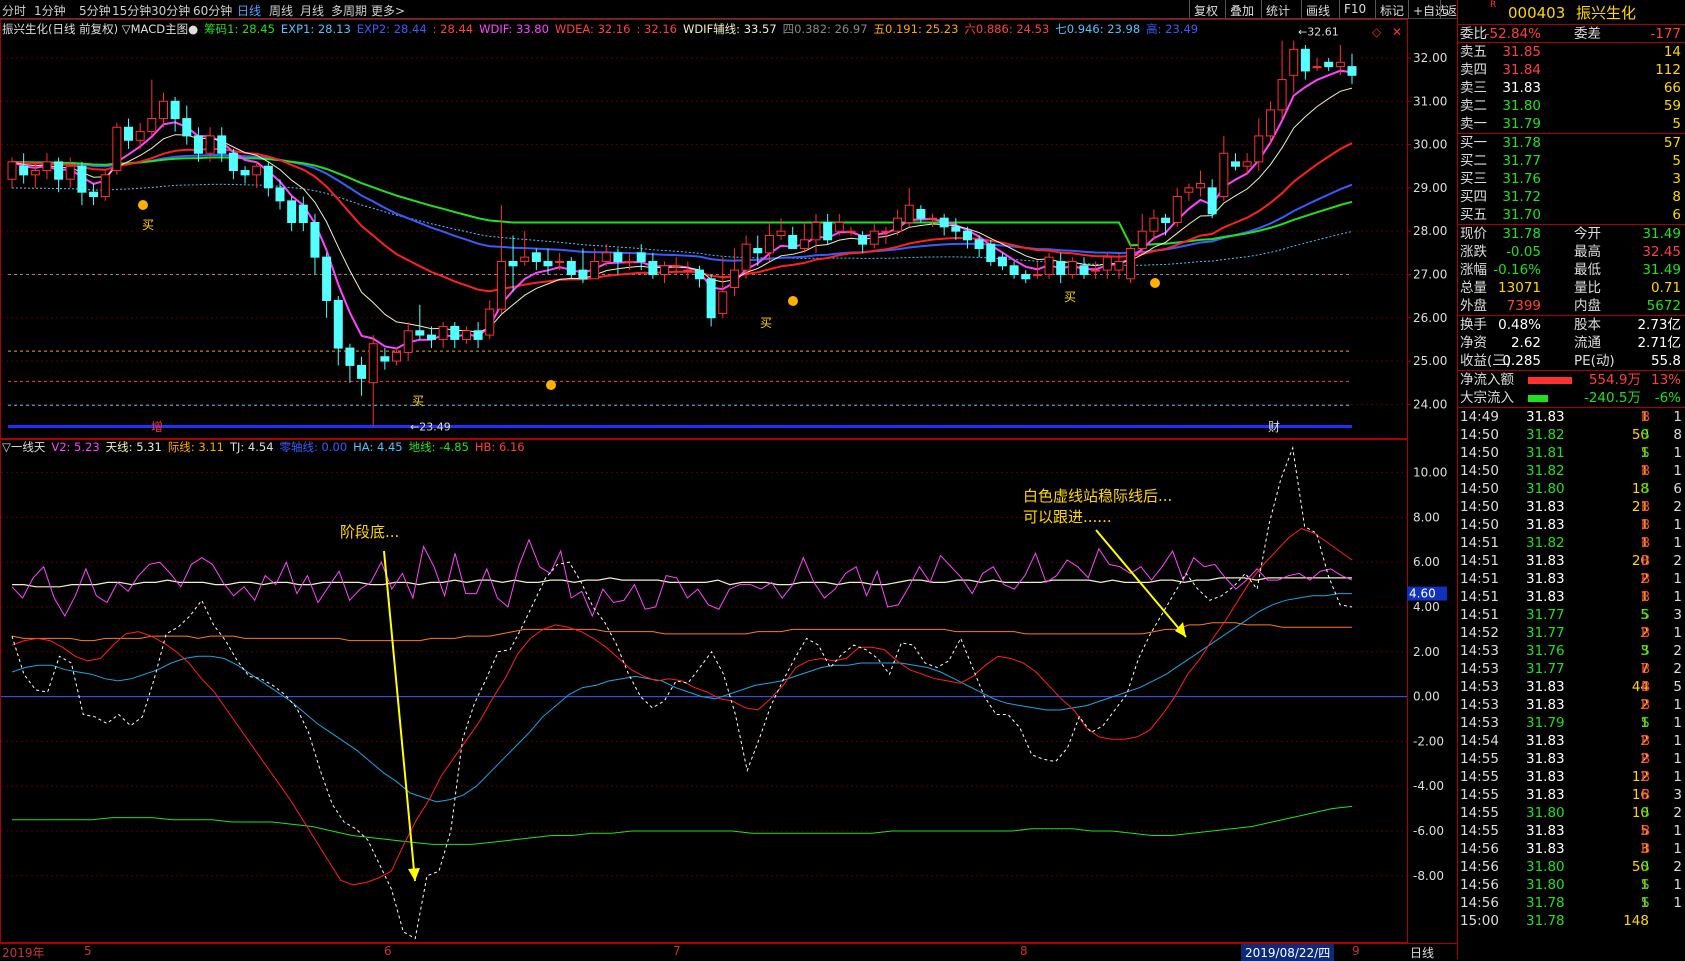 The height and width of the screenshot is (961, 1685). What do you see at coordinates (1587, 234) in the screenshot?
I see `quote-label: 今开` at bounding box center [1587, 234].